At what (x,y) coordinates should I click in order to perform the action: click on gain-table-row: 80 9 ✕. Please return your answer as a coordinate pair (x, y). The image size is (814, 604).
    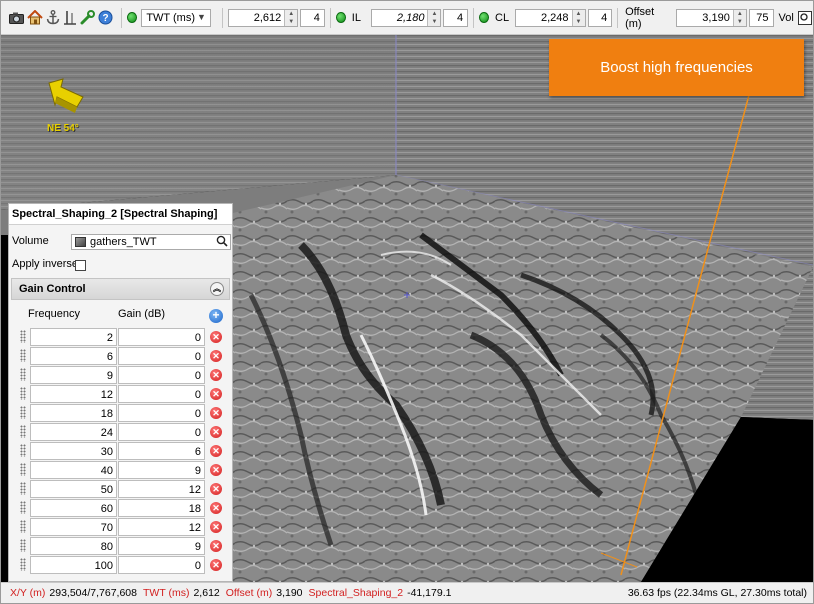
    Looking at the image, I should click on (120, 545).